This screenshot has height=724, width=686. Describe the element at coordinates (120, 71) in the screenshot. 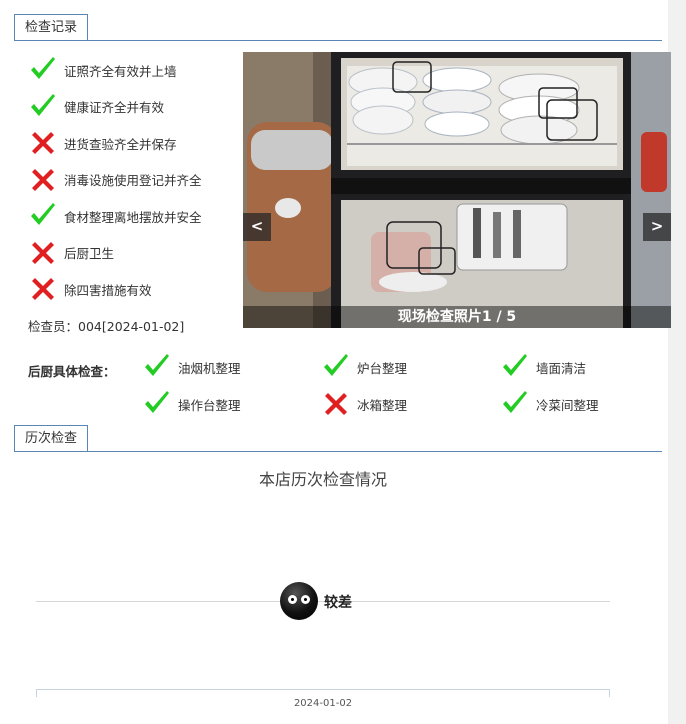

I see `check-item-label: 证照齐全有效并上墙` at that location.